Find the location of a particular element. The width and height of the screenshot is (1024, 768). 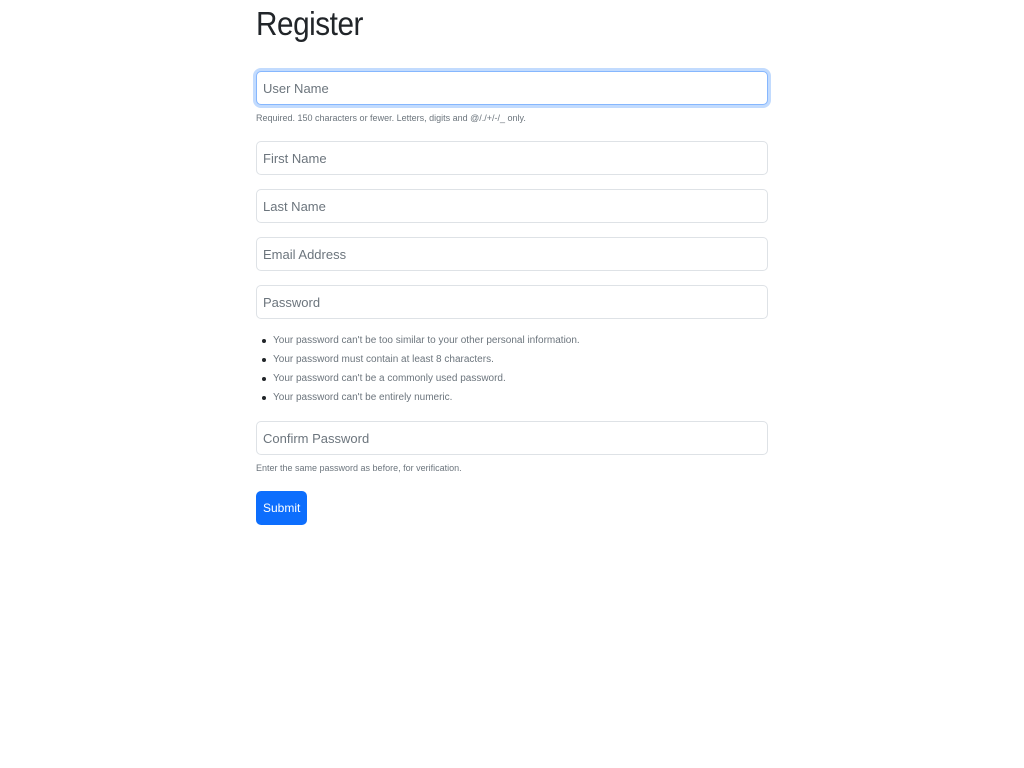

confirm-password-input is located at coordinates (512, 438).